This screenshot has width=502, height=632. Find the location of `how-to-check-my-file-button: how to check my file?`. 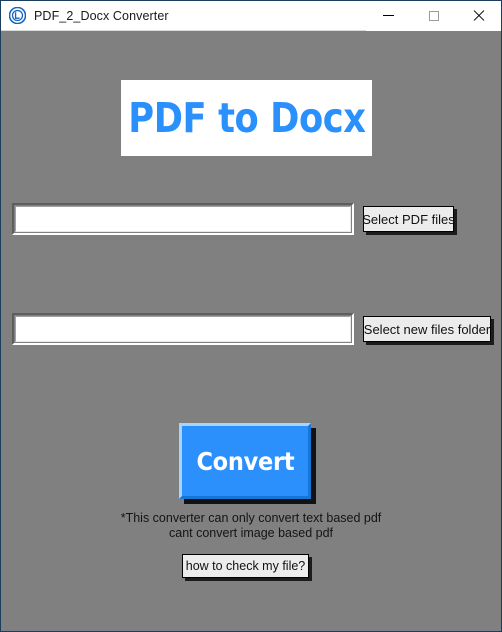

how-to-check-my-file-button: how to check my file? is located at coordinates (245, 566).